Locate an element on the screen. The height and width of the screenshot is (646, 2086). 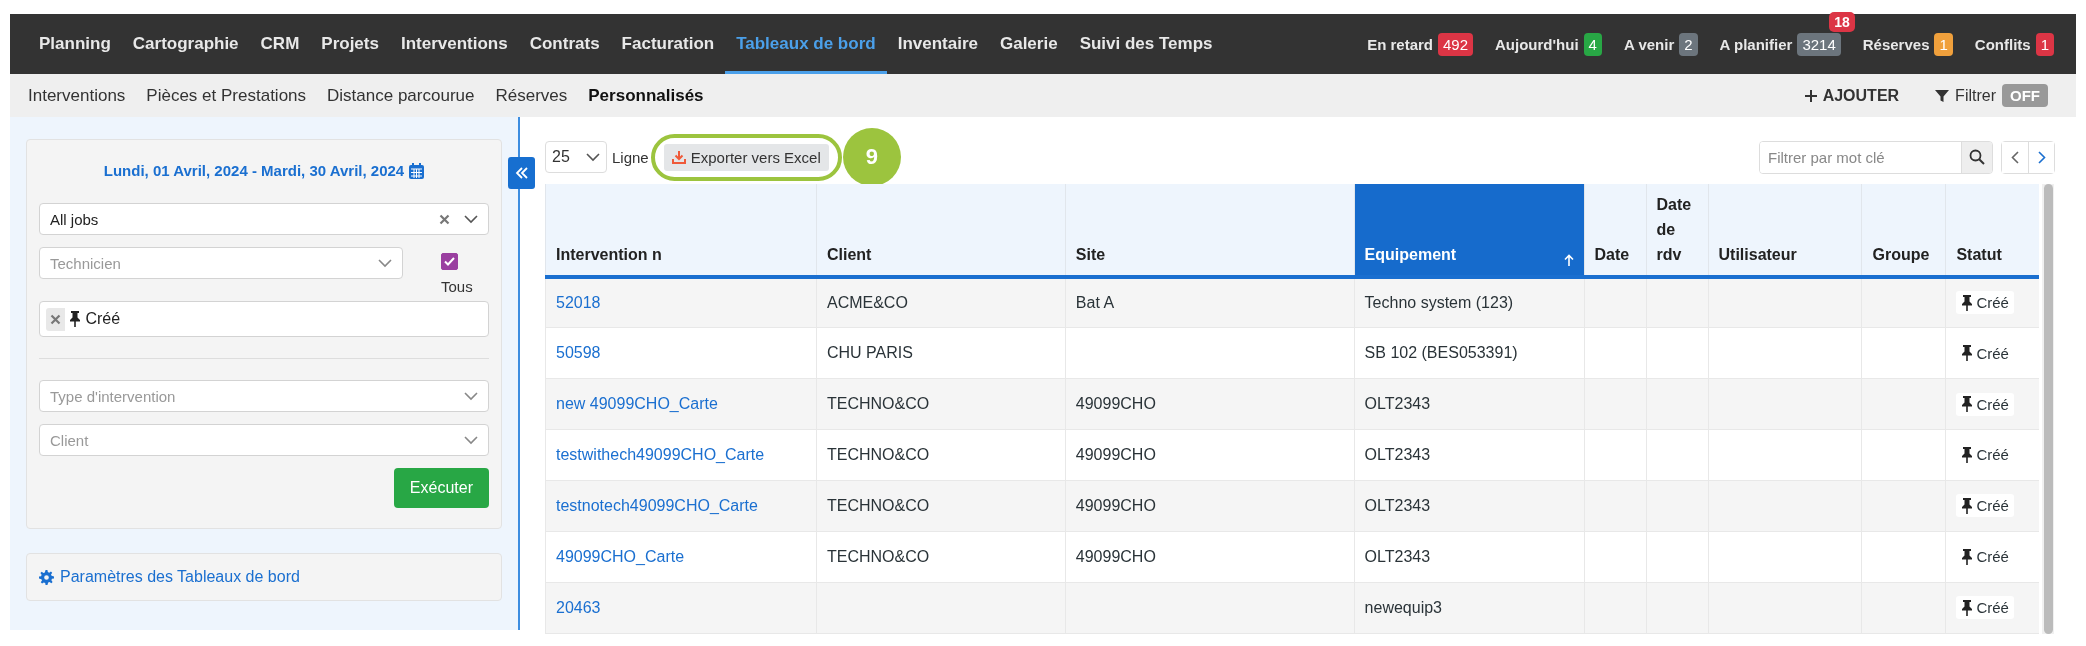
nav-tab: Suivi des Temps is located at coordinates (1146, 44).